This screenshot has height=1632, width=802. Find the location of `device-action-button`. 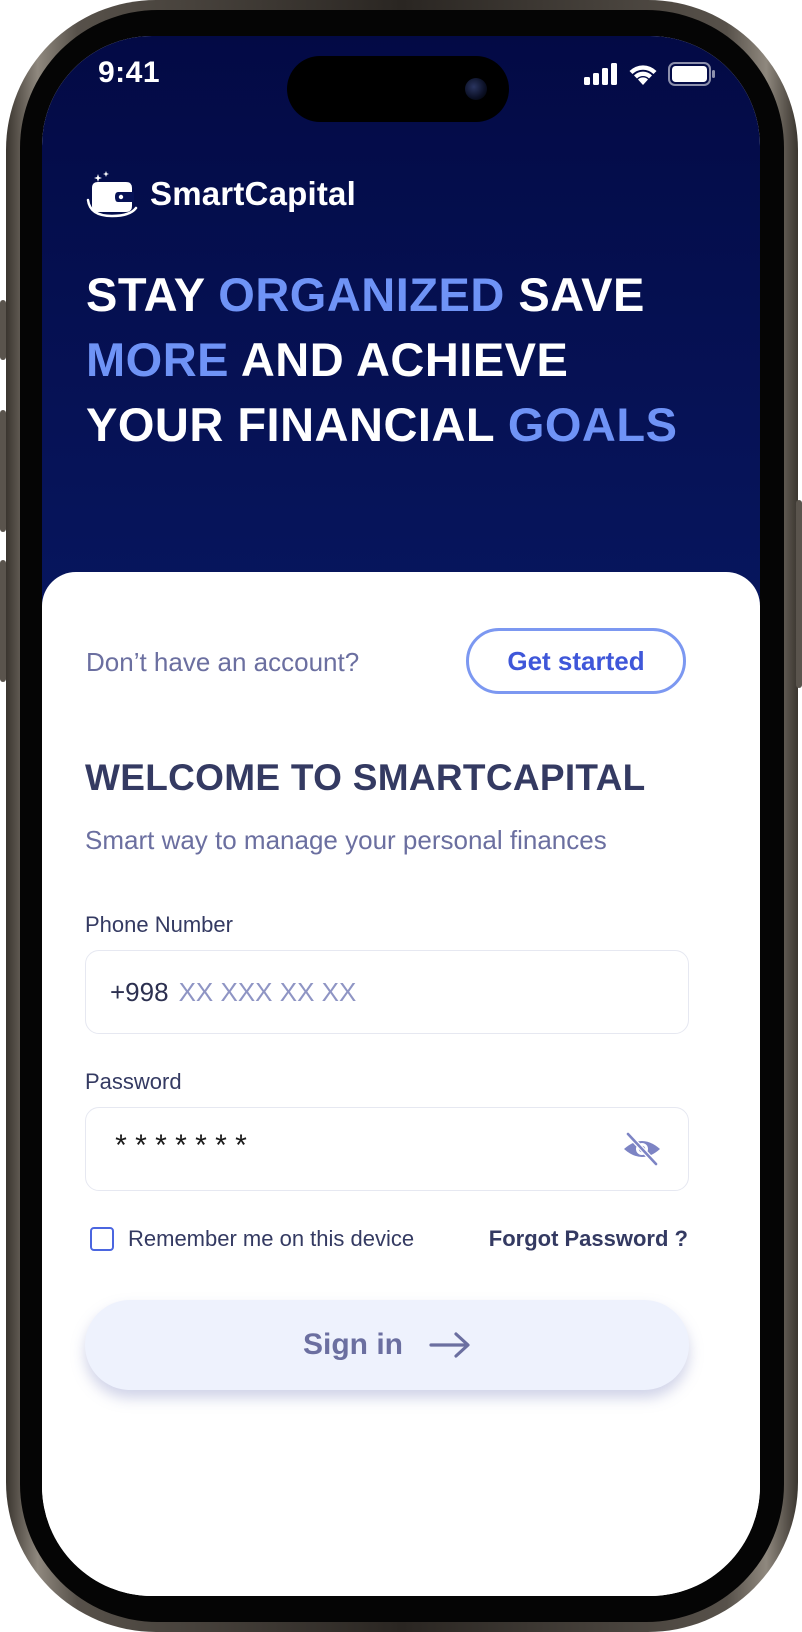

device-action-button is located at coordinates (3, 330).